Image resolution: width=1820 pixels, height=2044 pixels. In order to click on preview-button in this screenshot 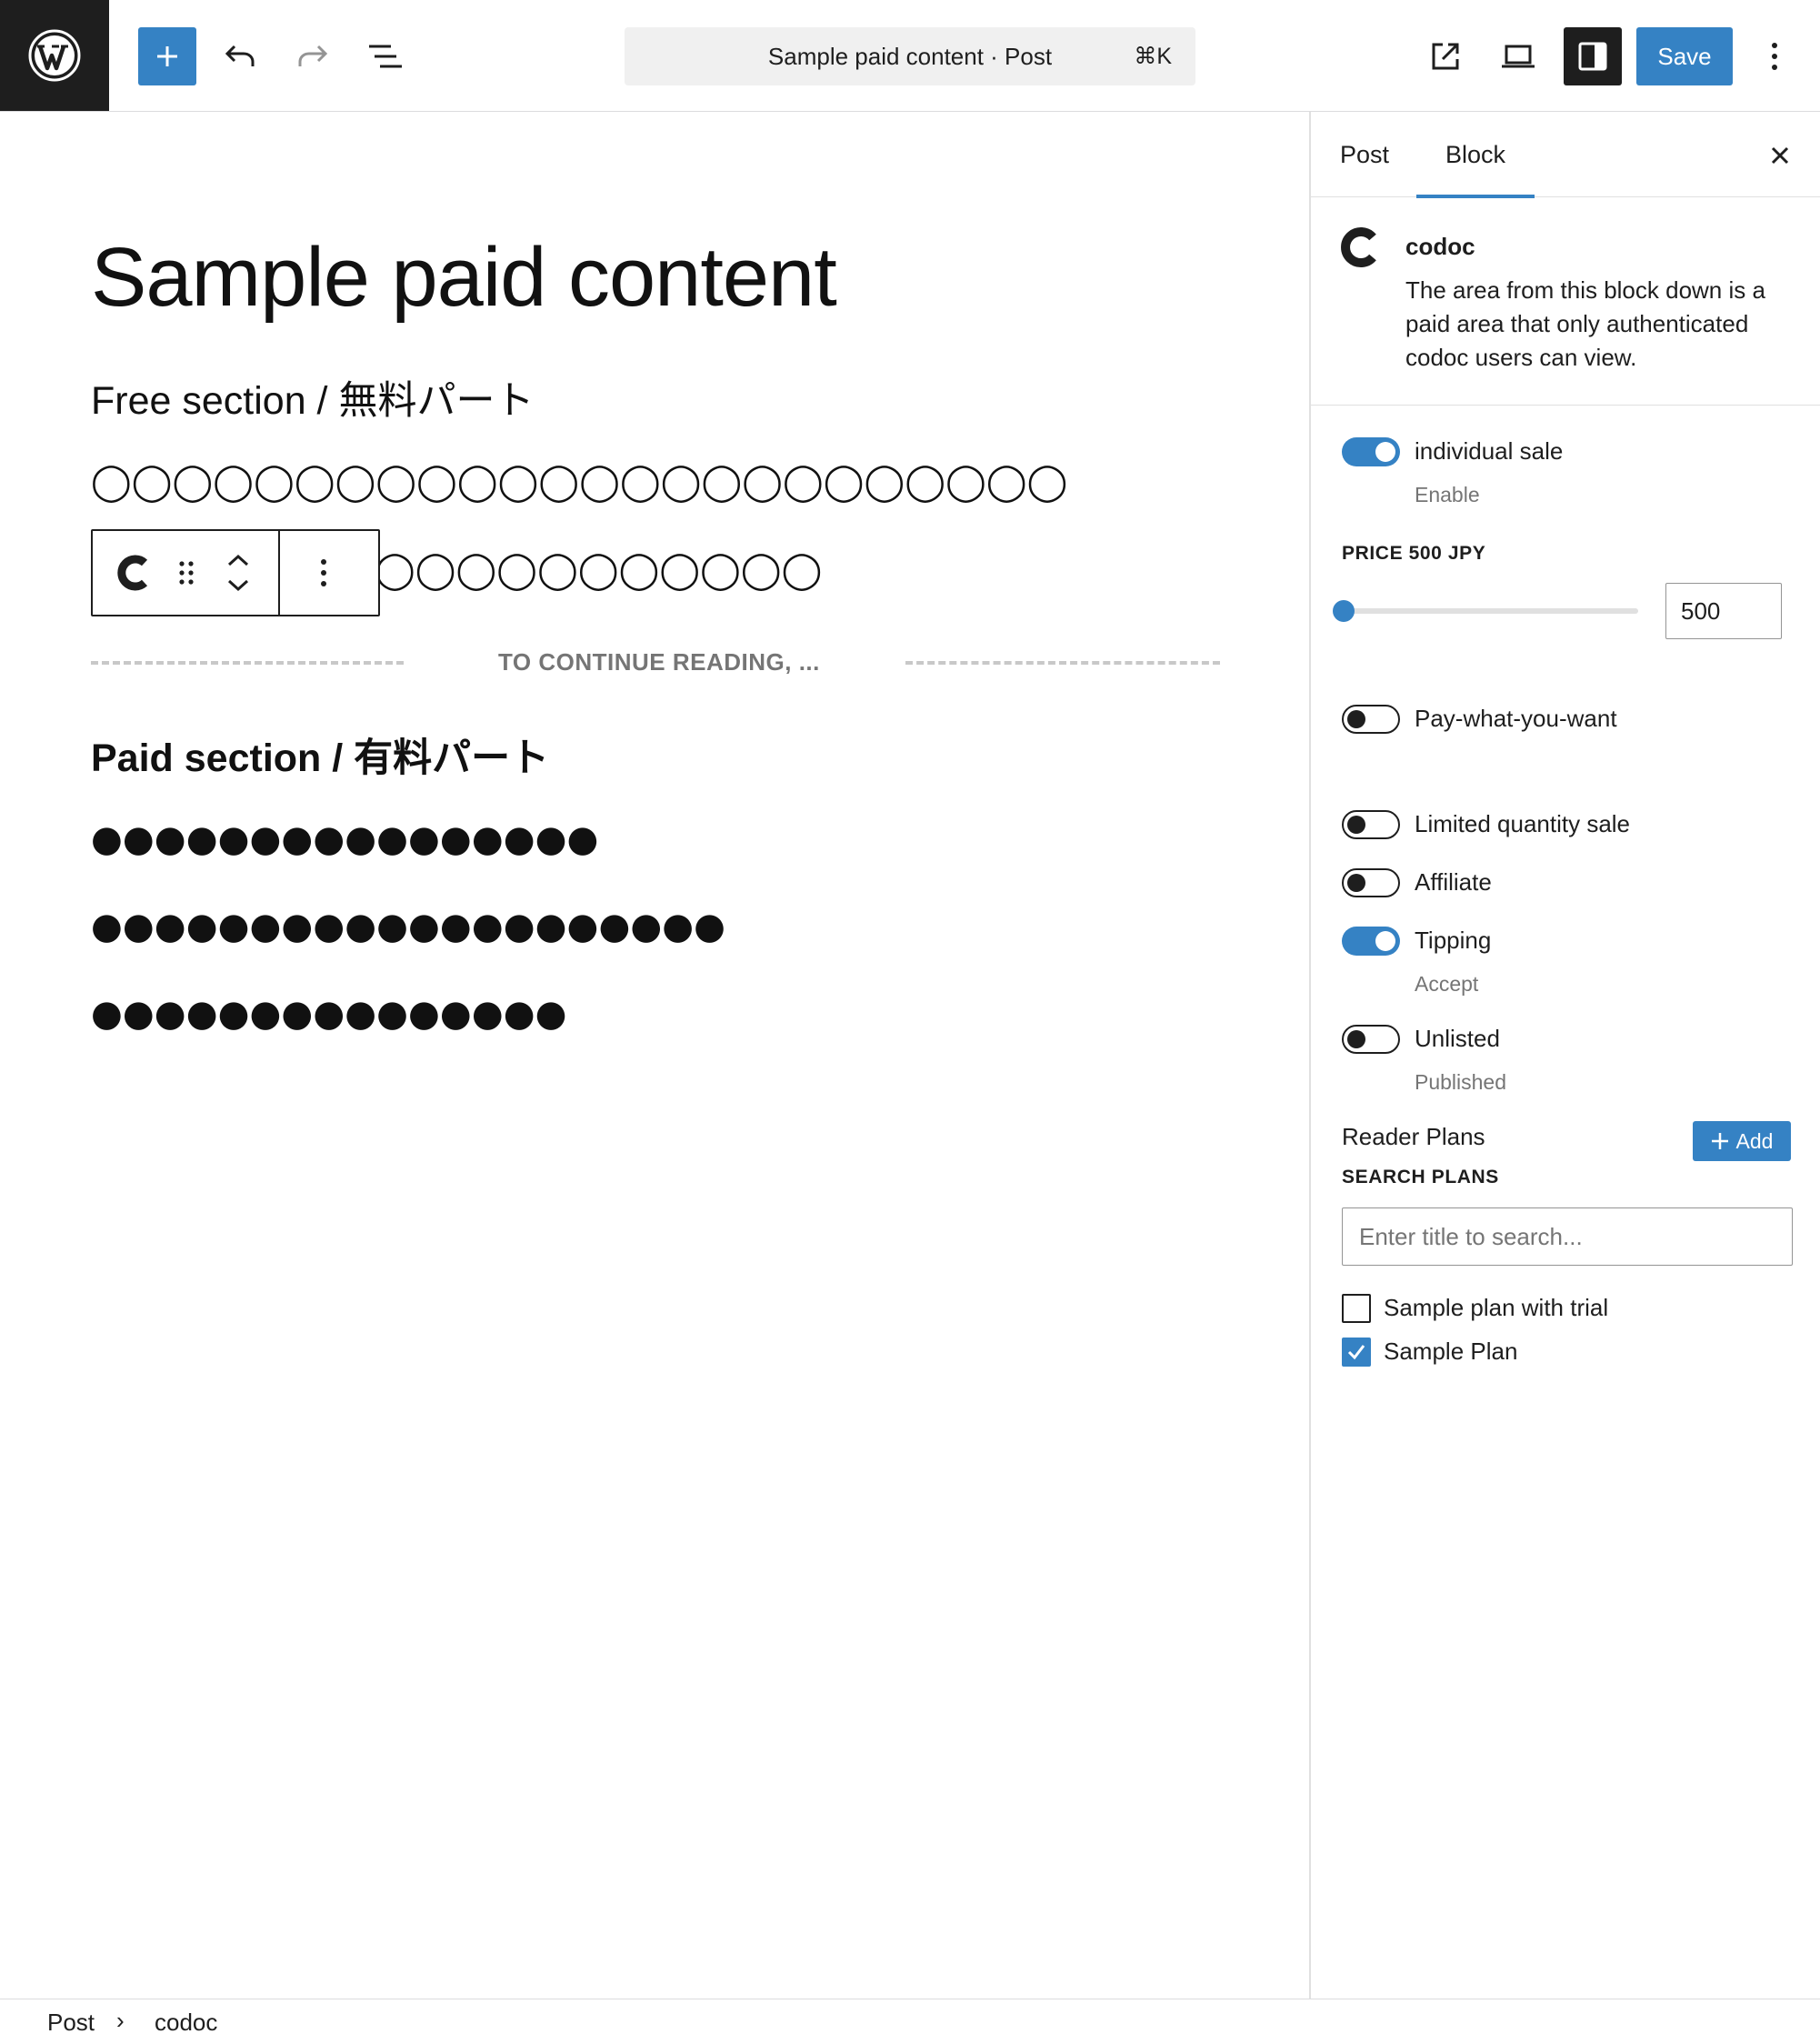, I will do `click(1518, 56)`.